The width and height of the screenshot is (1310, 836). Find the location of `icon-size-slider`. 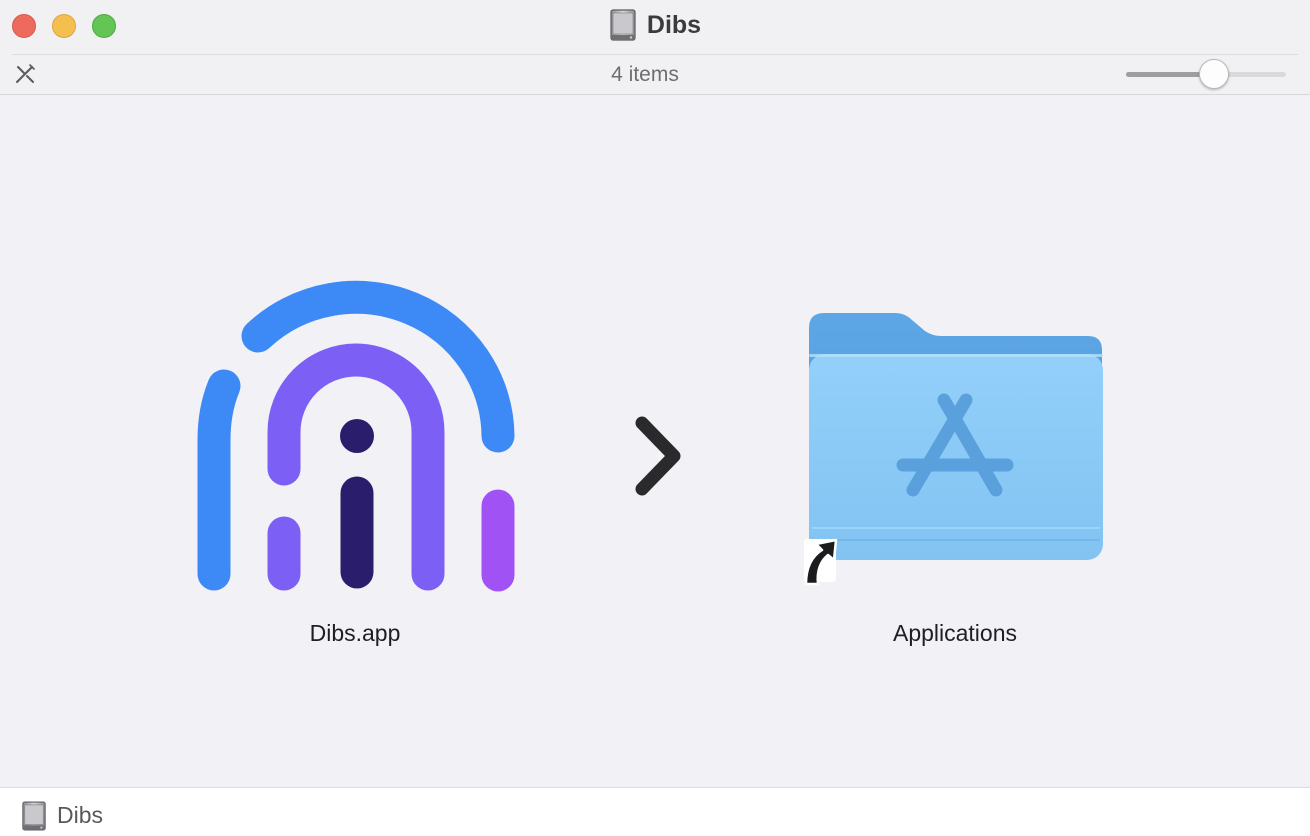

icon-size-slider is located at coordinates (1206, 75).